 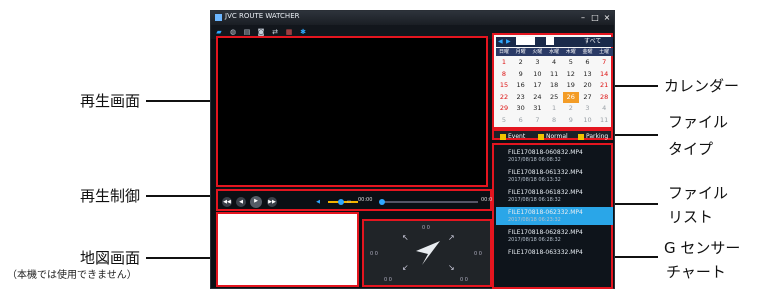 I want to click on filter-normal: Normal, so click(x=553, y=136).